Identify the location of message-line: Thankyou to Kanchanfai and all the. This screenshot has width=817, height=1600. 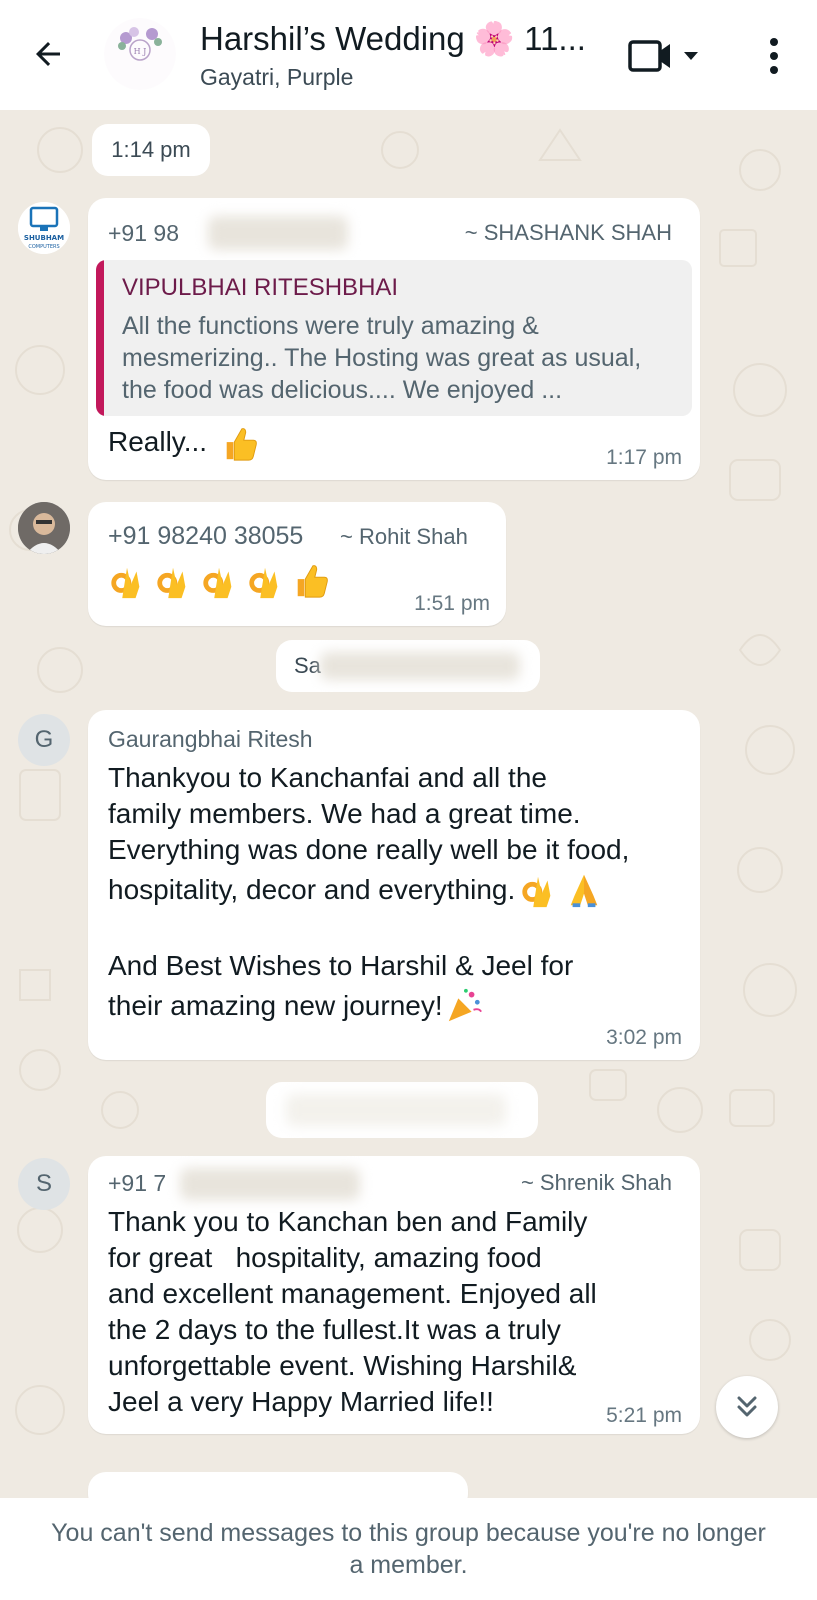
(327, 777).